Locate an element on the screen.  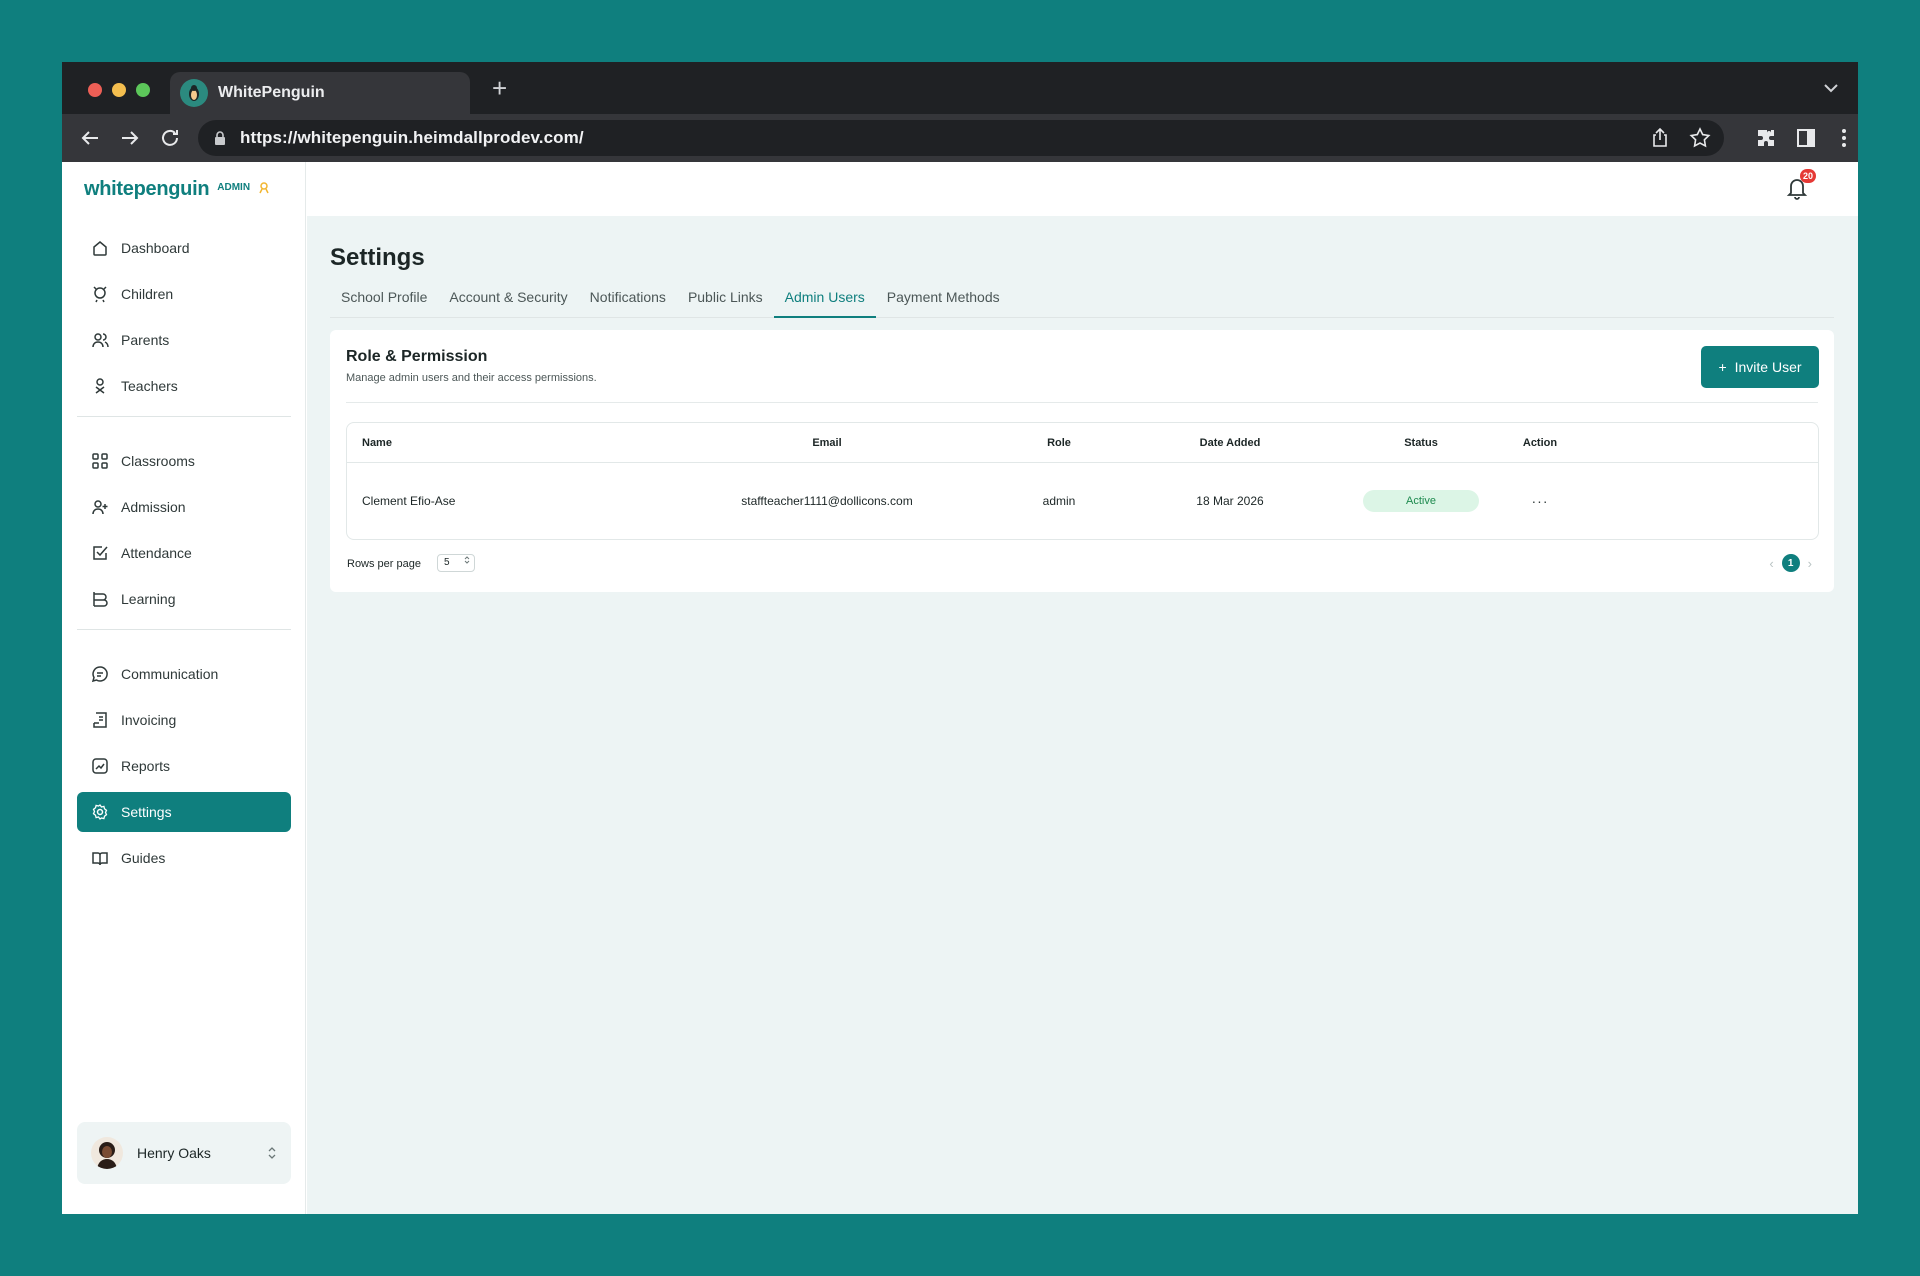
star-icon is located at coordinates (1700, 138).